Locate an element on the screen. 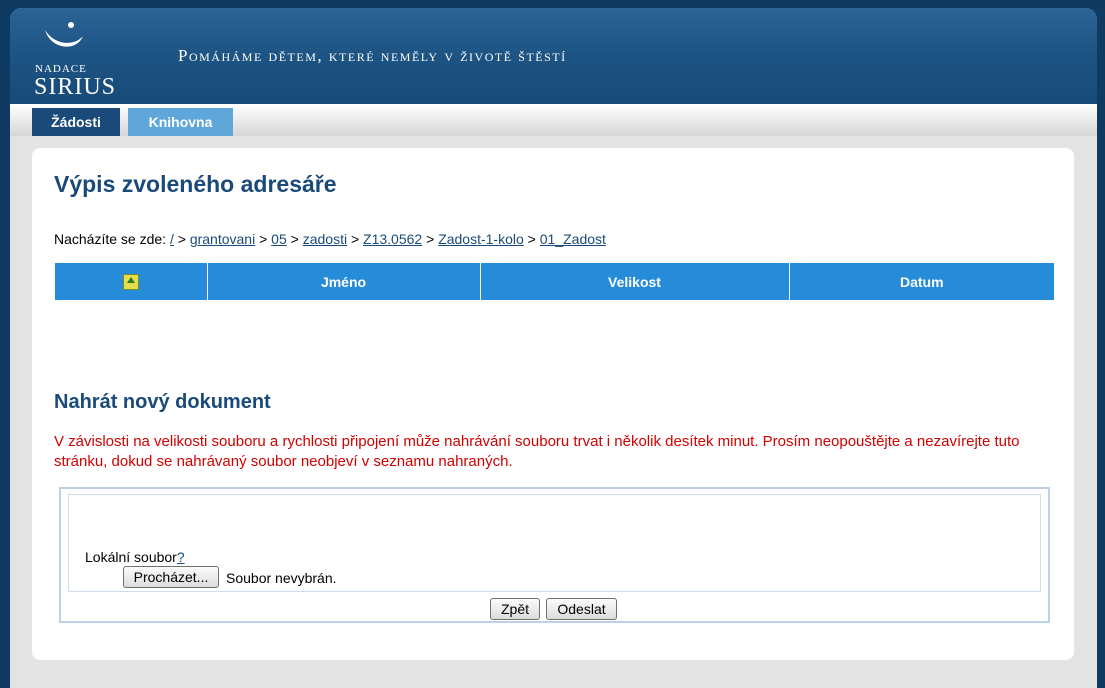  local-file-label: Lokální soubor is located at coordinates (131, 557).